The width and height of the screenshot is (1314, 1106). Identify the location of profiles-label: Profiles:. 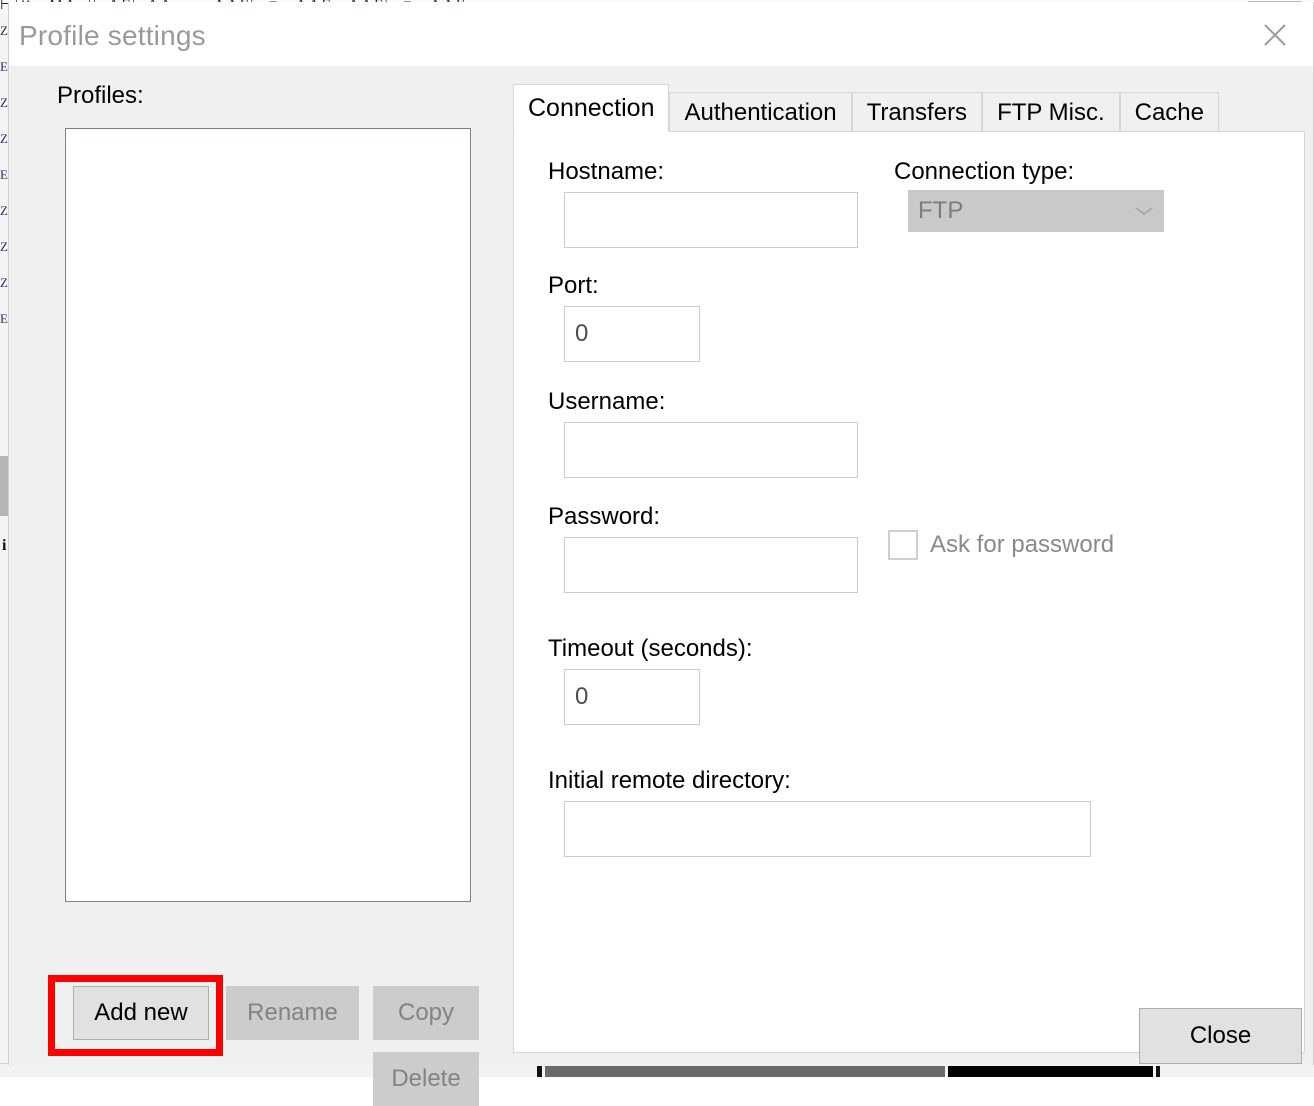
(100, 95).